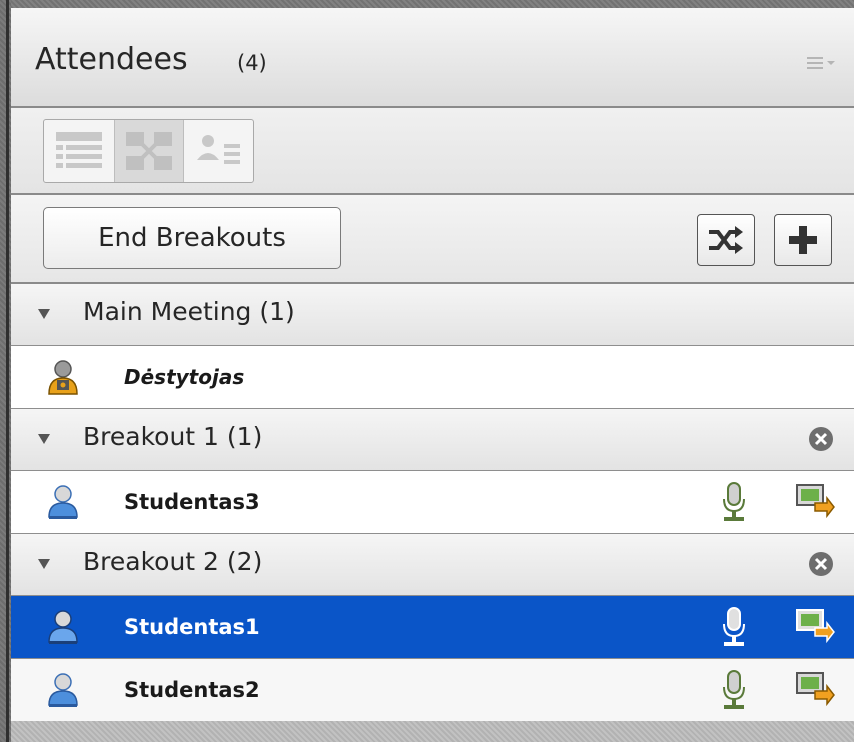 The width and height of the screenshot is (854, 742). I want to click on list-view-icon, so click(78, 150).